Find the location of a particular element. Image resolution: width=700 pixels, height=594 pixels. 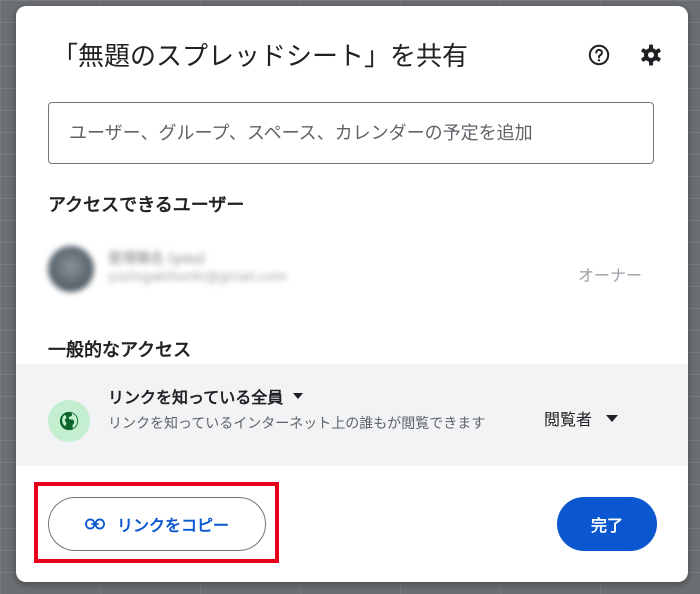

done-button: 完了 is located at coordinates (607, 524).